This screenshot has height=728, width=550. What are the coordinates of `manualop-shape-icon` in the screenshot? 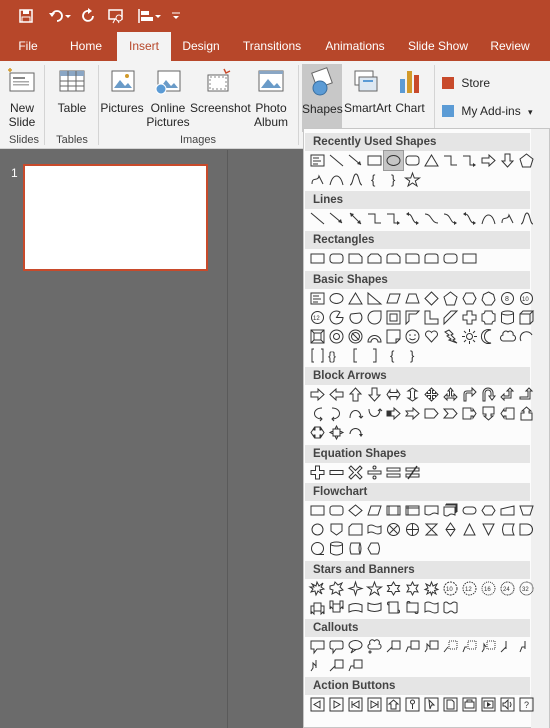 It's located at (526, 510).